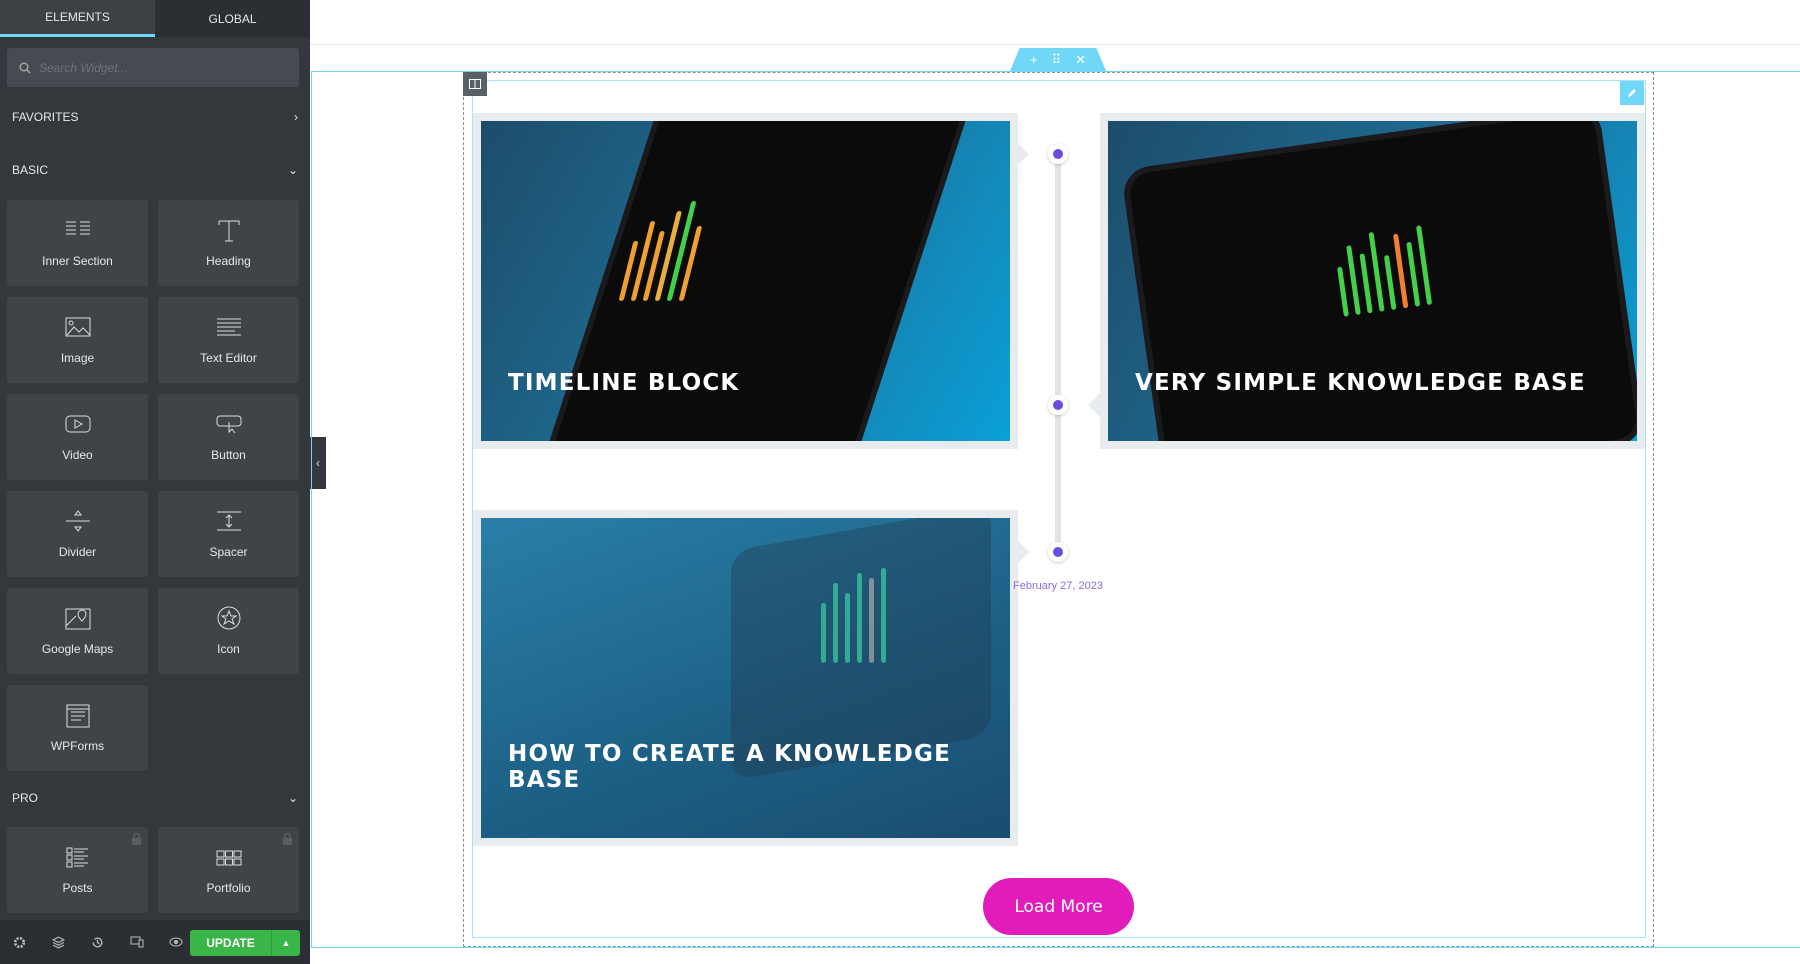 This screenshot has width=1800, height=964. Describe the element at coordinates (77, 424) in the screenshot. I see `video-icon` at that location.